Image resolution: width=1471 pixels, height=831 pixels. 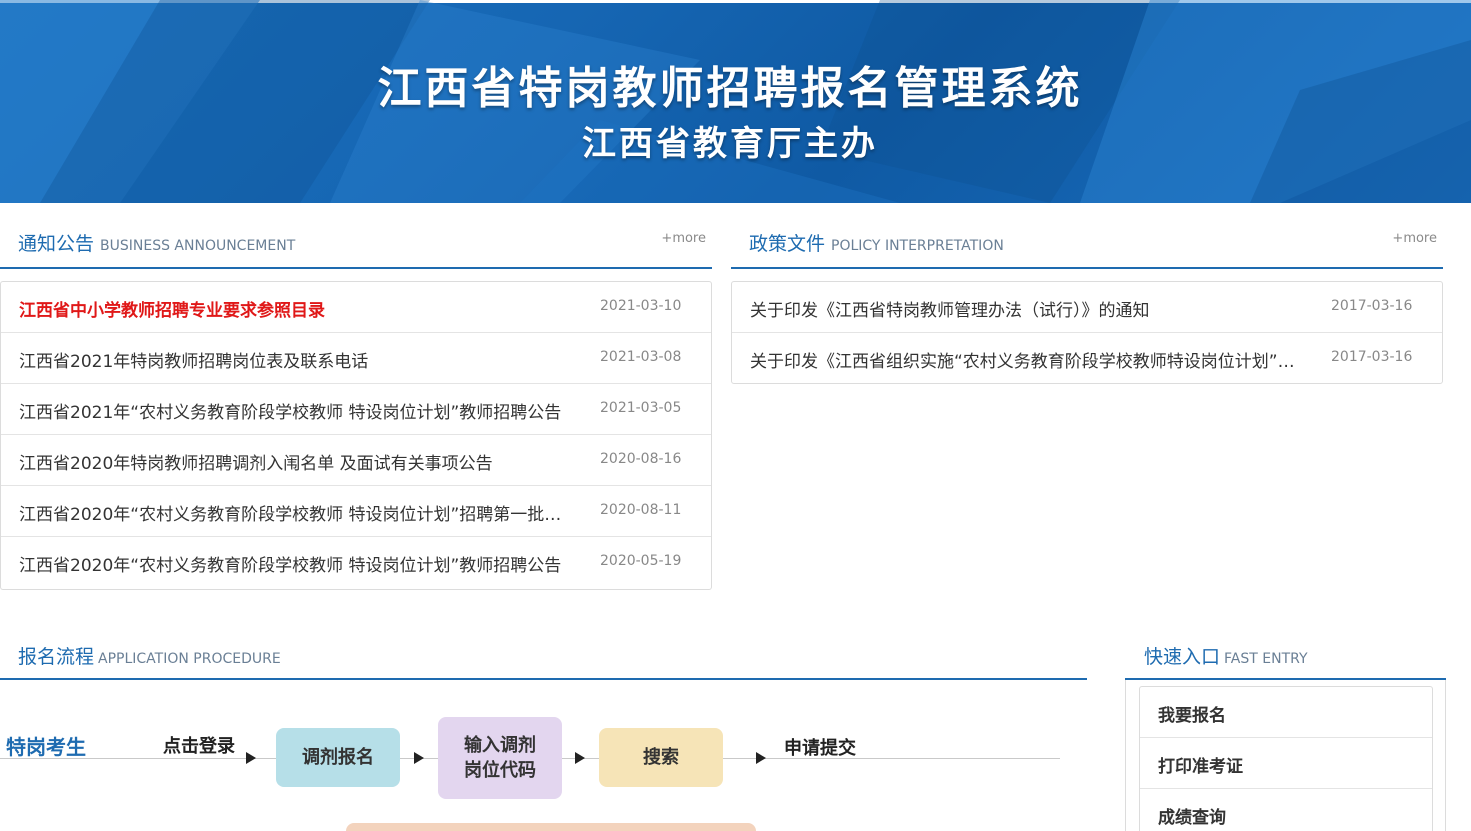 What do you see at coordinates (1200, 767) in the screenshot?
I see `fast-entry-label: 打印准考证` at bounding box center [1200, 767].